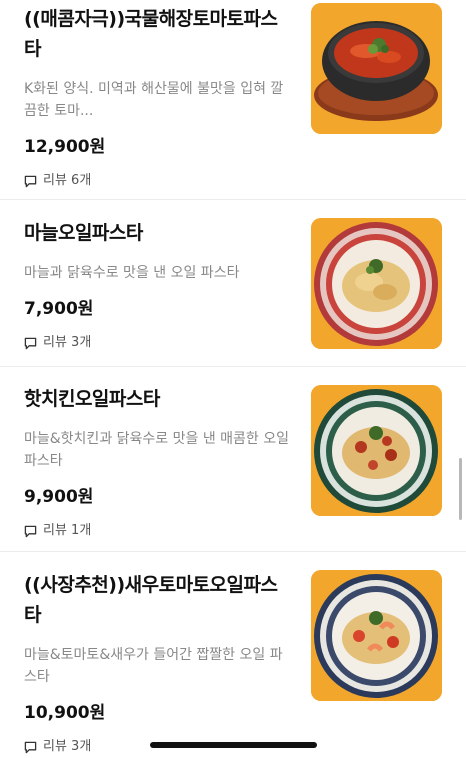  Describe the element at coordinates (83, 233) in the screenshot. I see `menu-item-name: 마늘오일파스타` at that location.